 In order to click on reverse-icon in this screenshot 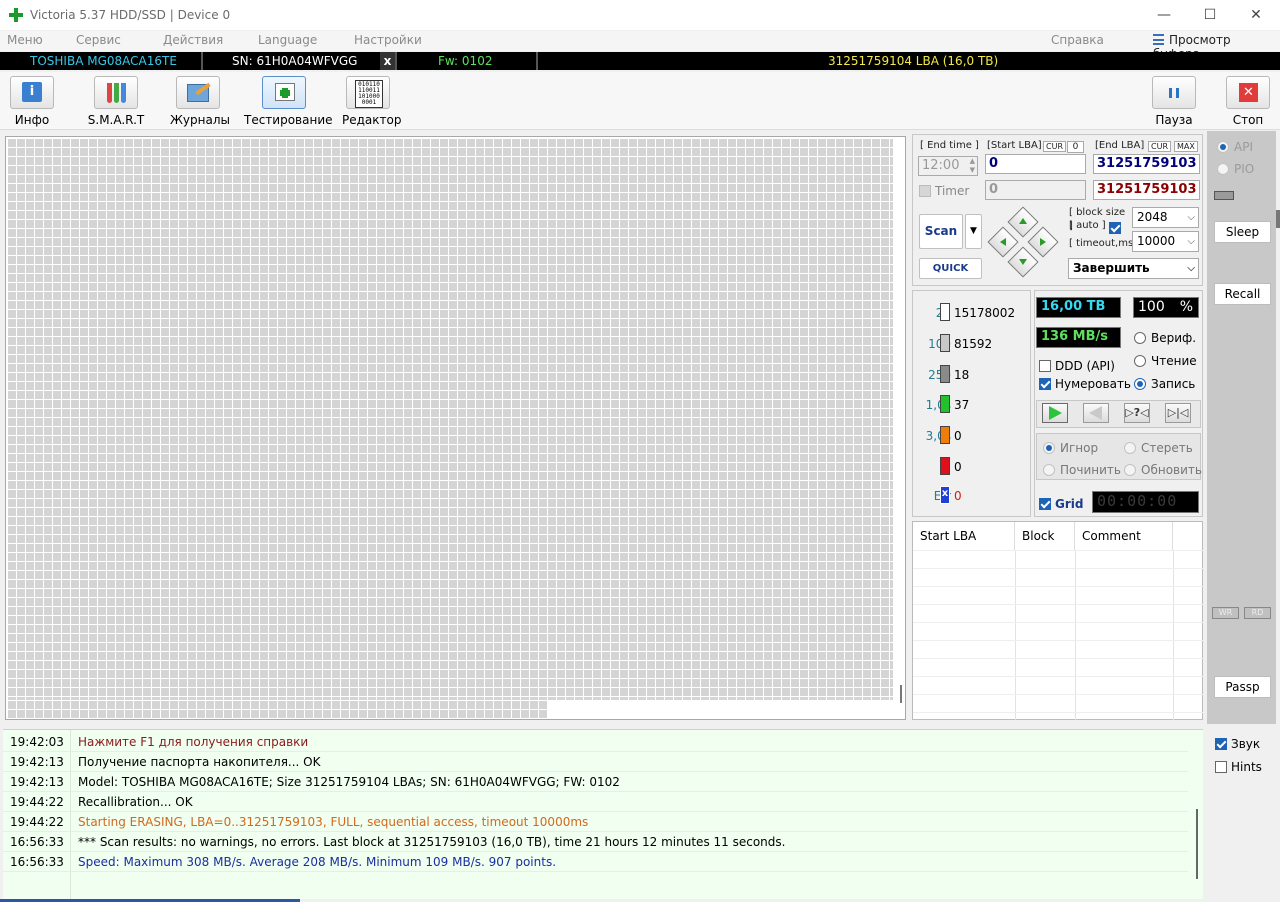, I will do `click(1095, 413)`.